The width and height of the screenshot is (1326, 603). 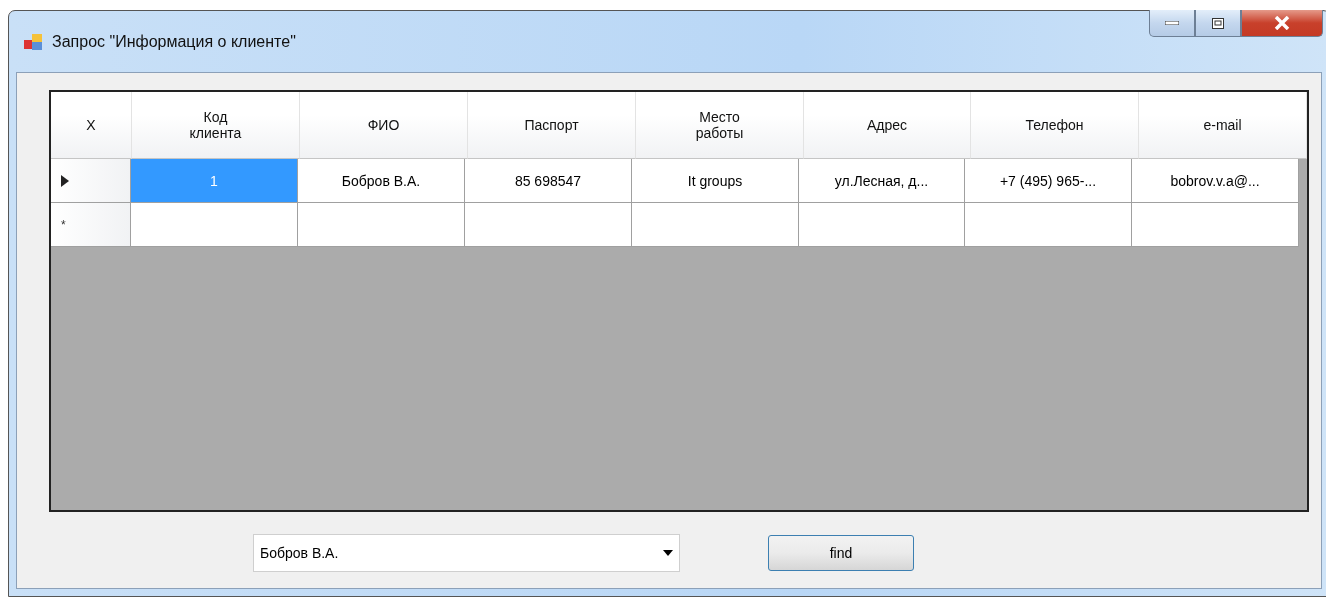 I want to click on table-cell: It groups, so click(x=715, y=181).